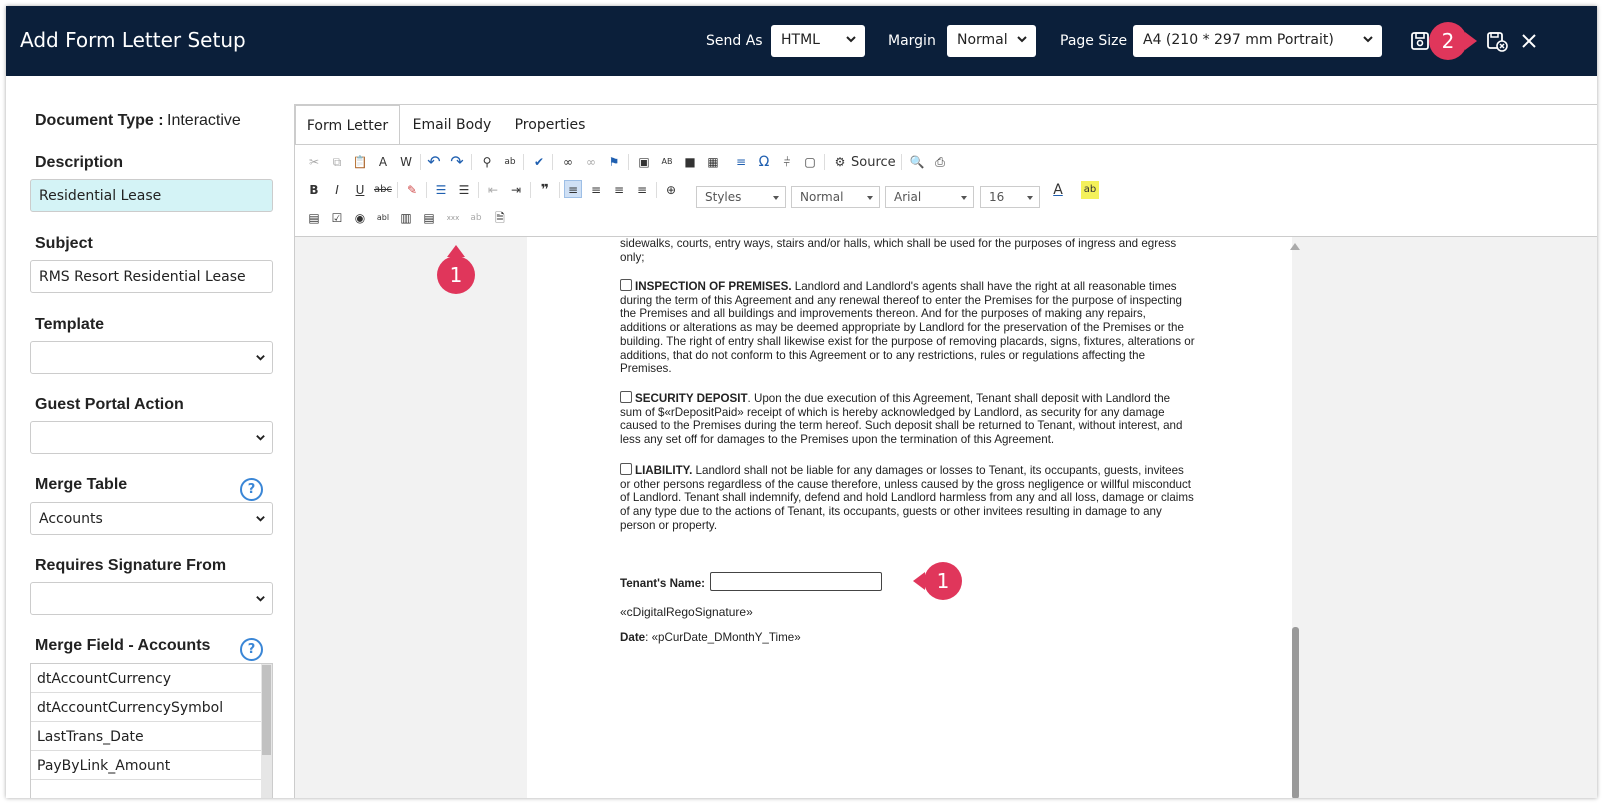 This screenshot has height=806, width=1606. I want to click on badge-number: 2, so click(1448, 41).